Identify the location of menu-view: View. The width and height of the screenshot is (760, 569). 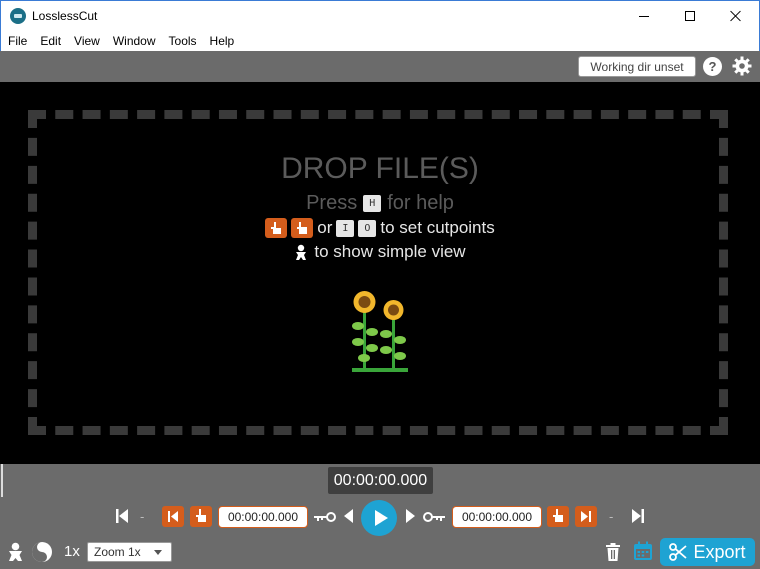
(87, 41).